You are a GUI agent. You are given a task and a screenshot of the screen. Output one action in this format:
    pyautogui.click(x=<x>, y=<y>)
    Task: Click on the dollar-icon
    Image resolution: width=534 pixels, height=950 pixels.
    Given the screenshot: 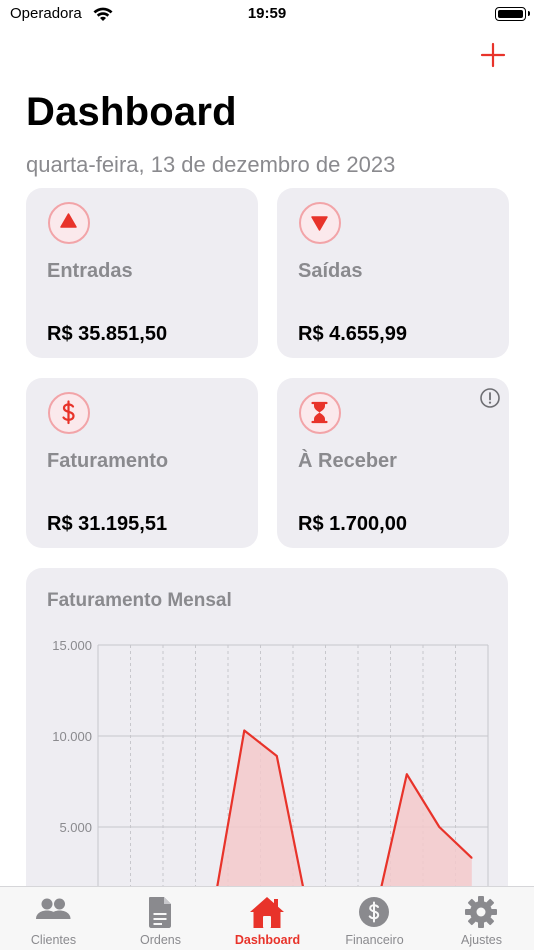 What is the action you would take?
    pyautogui.click(x=68, y=412)
    